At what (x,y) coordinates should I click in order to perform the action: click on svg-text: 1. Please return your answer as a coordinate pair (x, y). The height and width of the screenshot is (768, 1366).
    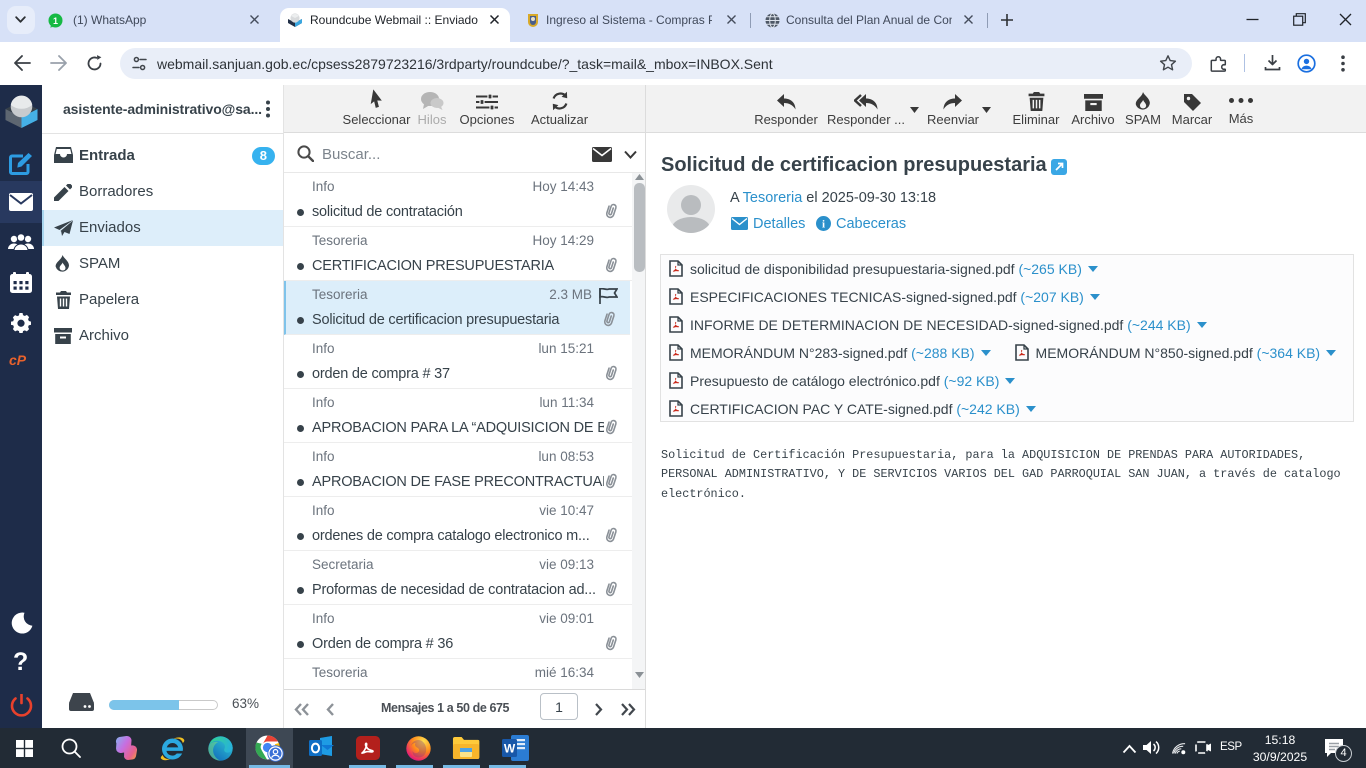
    Looking at the image, I should click on (55, 21).